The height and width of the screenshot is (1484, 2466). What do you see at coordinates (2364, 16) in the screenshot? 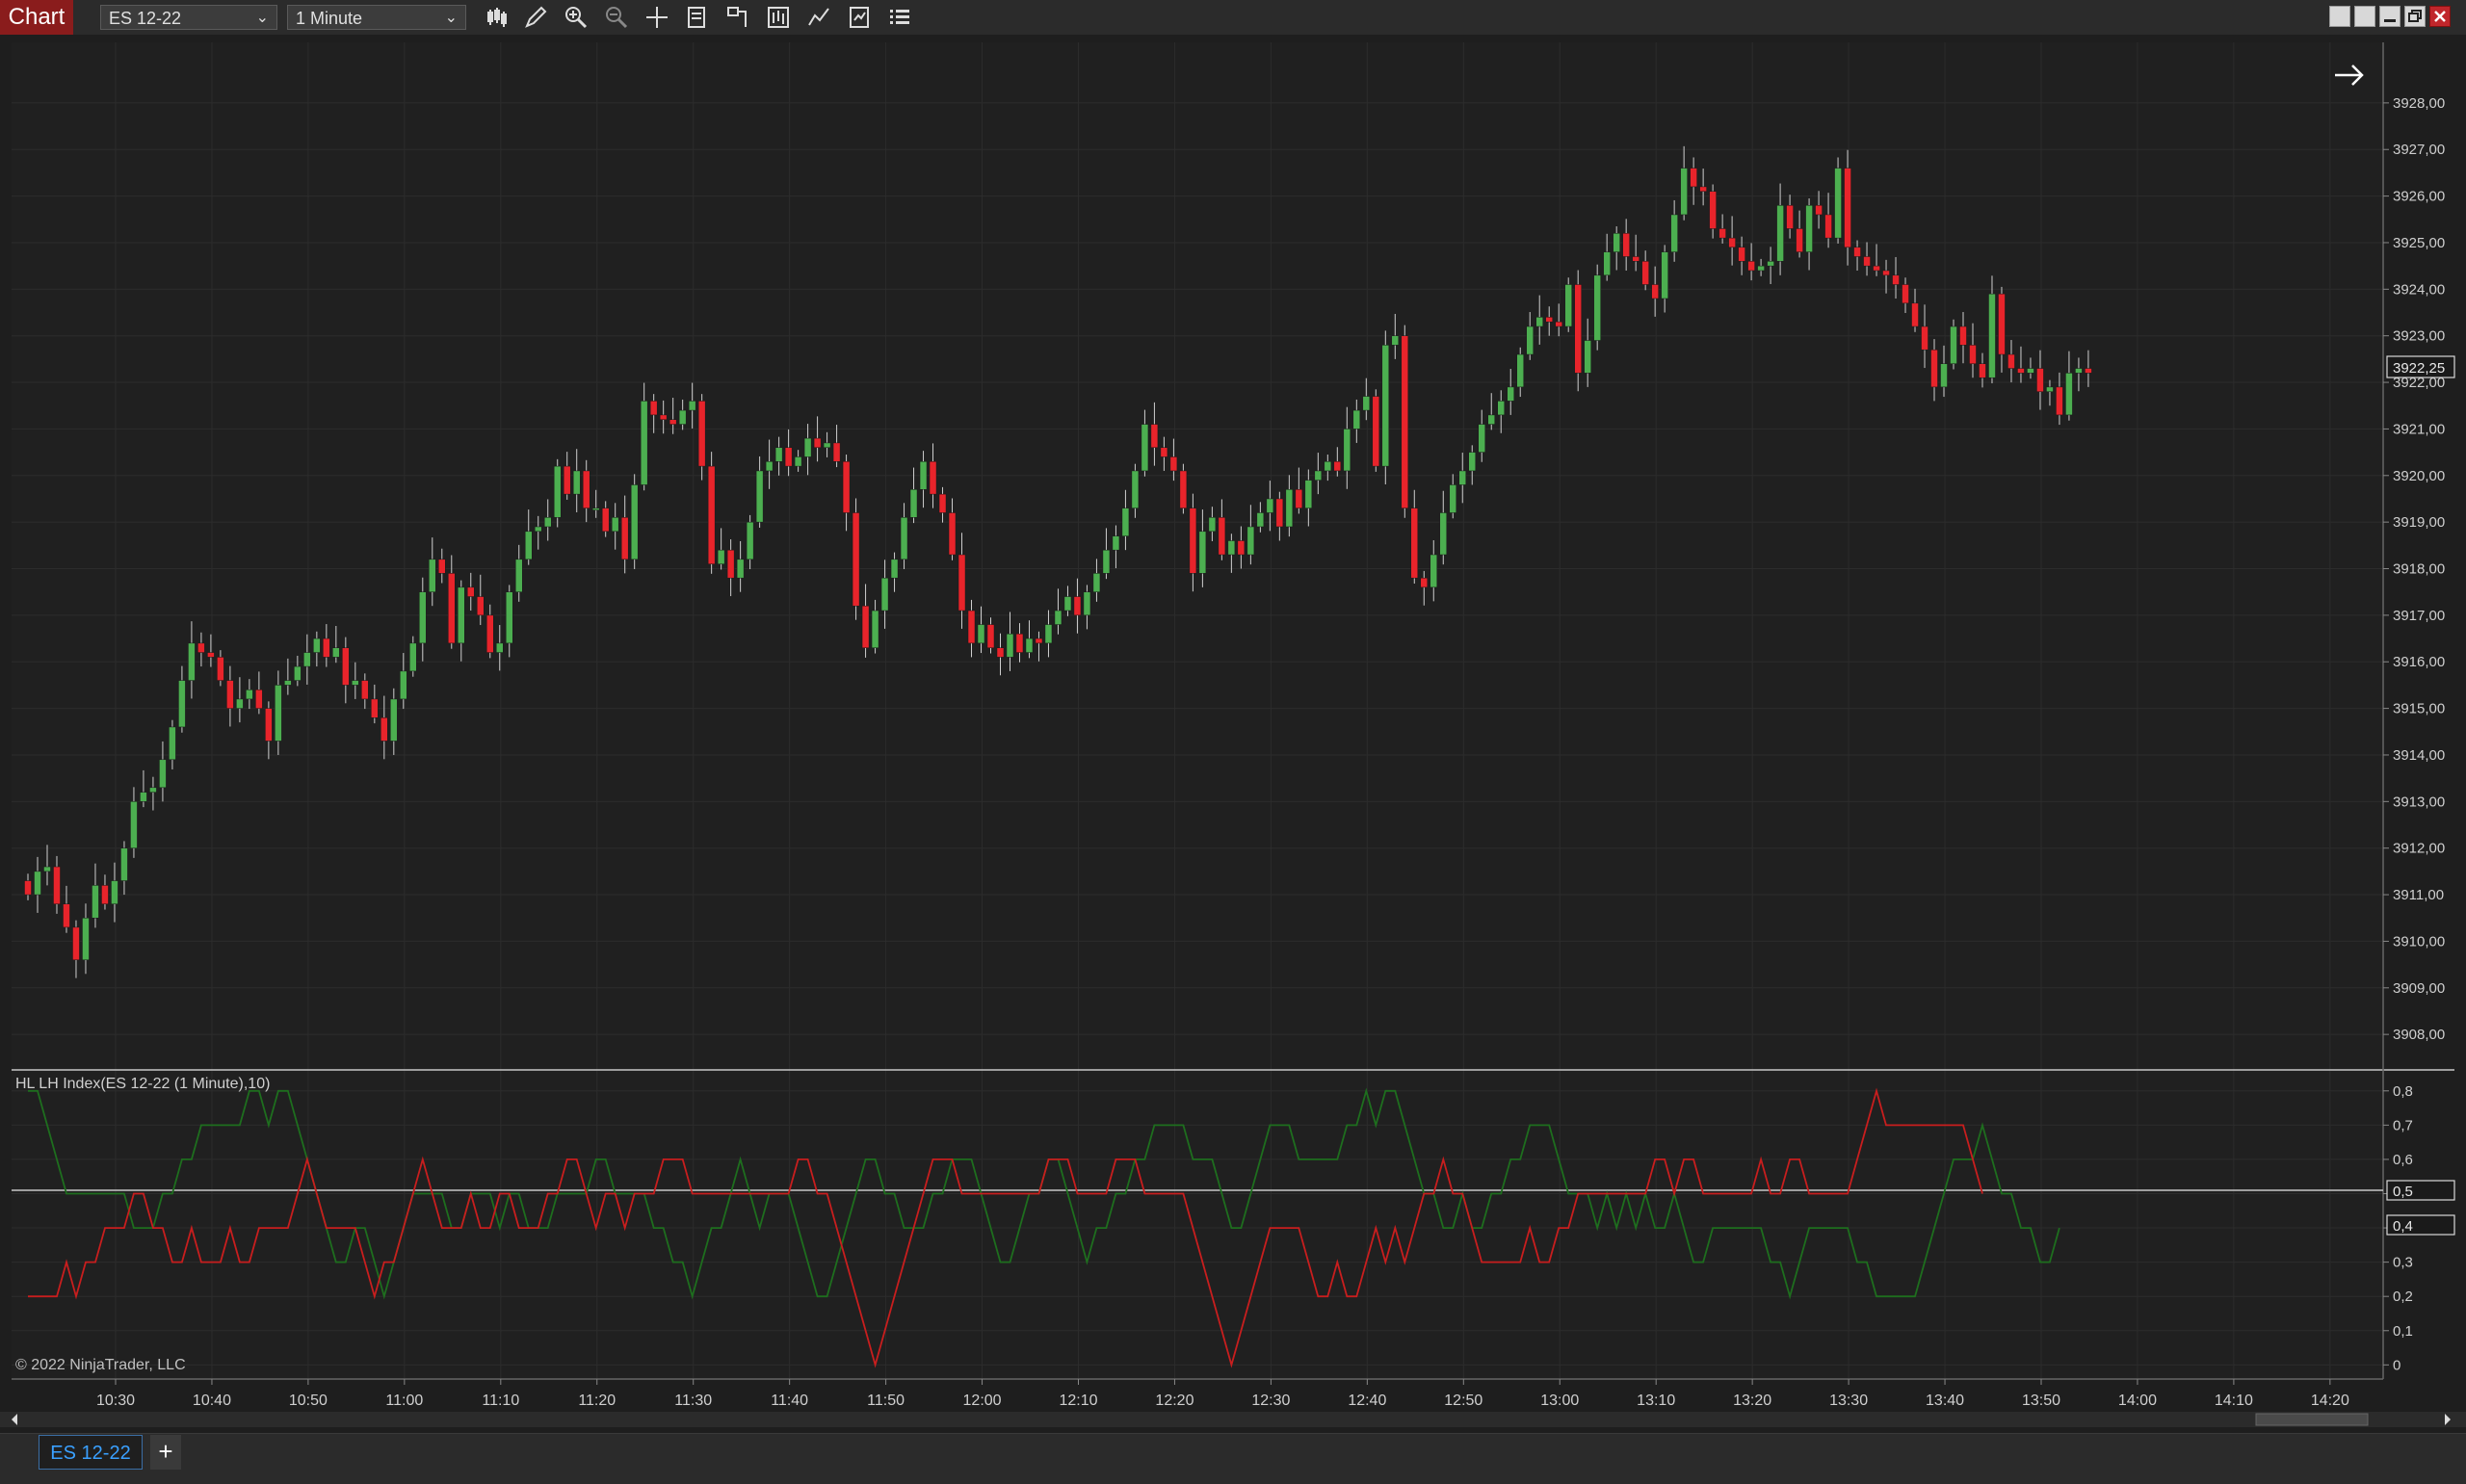
I see `cascade-window-button` at bounding box center [2364, 16].